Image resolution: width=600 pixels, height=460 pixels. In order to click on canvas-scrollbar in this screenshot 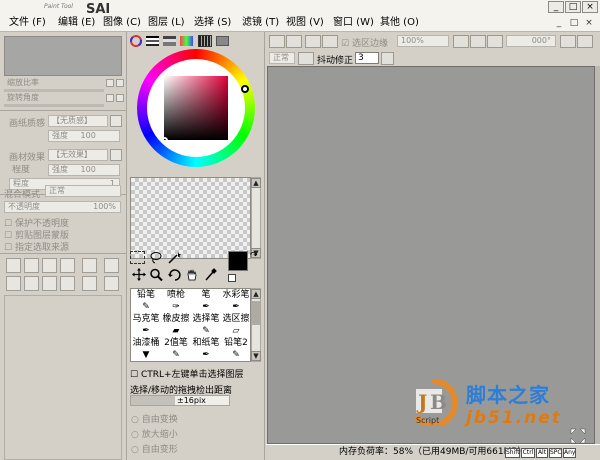, I will do `click(597, 255)`.